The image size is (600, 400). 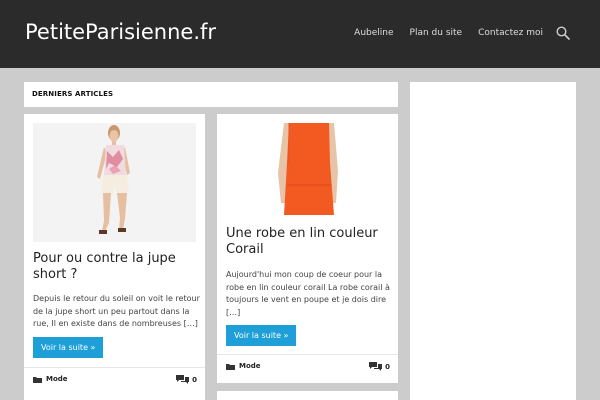 I want to click on post-title: Une robe en lin couleur Corail, so click(x=308, y=242).